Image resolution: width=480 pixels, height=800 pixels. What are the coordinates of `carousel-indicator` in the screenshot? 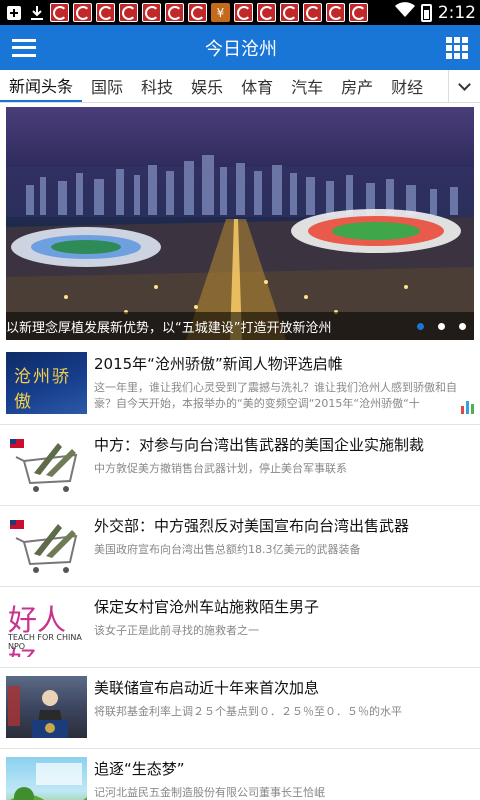 It's located at (441, 326).